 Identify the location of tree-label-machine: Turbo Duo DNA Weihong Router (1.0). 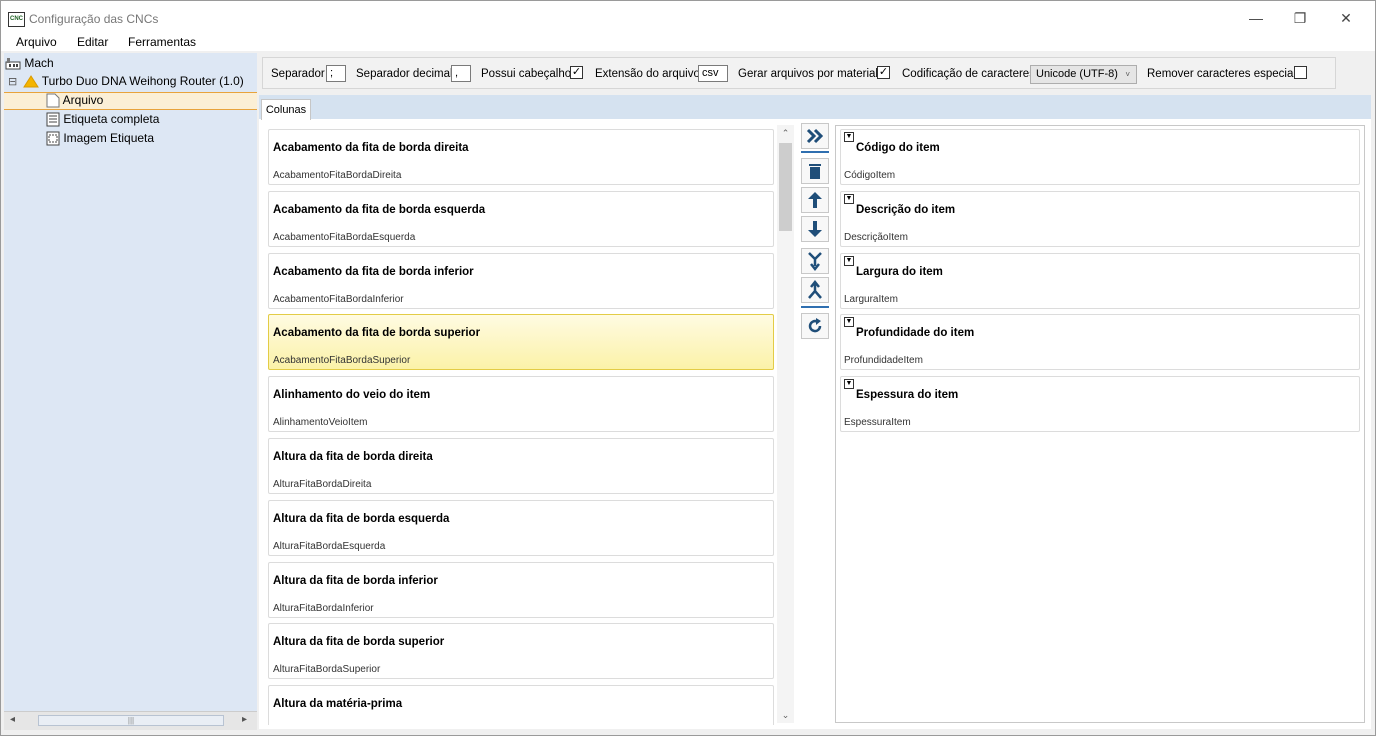
(142, 81).